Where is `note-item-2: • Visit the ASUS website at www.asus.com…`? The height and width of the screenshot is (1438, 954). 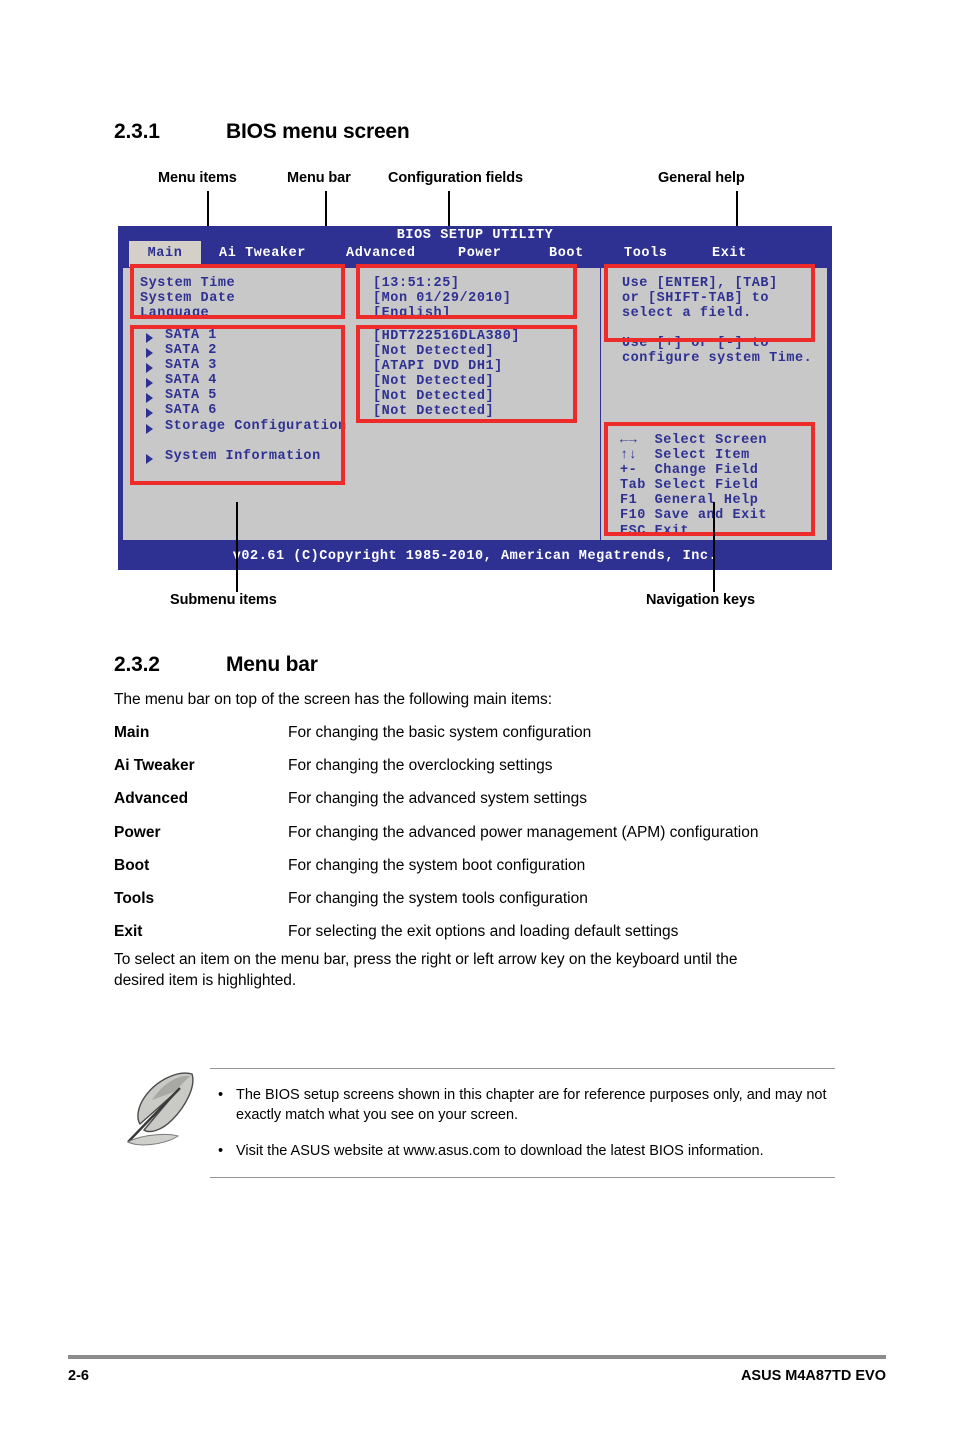
note-item-2: • Visit the ASUS website at www.asus.com… is located at coordinates (522, 1151).